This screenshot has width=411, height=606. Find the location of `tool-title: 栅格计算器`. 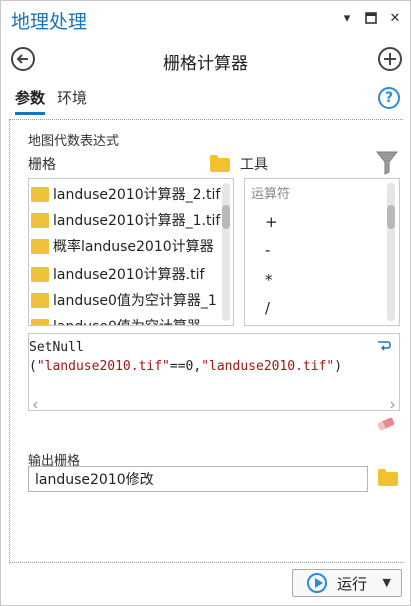

tool-title: 栅格计算器 is located at coordinates (205, 64).